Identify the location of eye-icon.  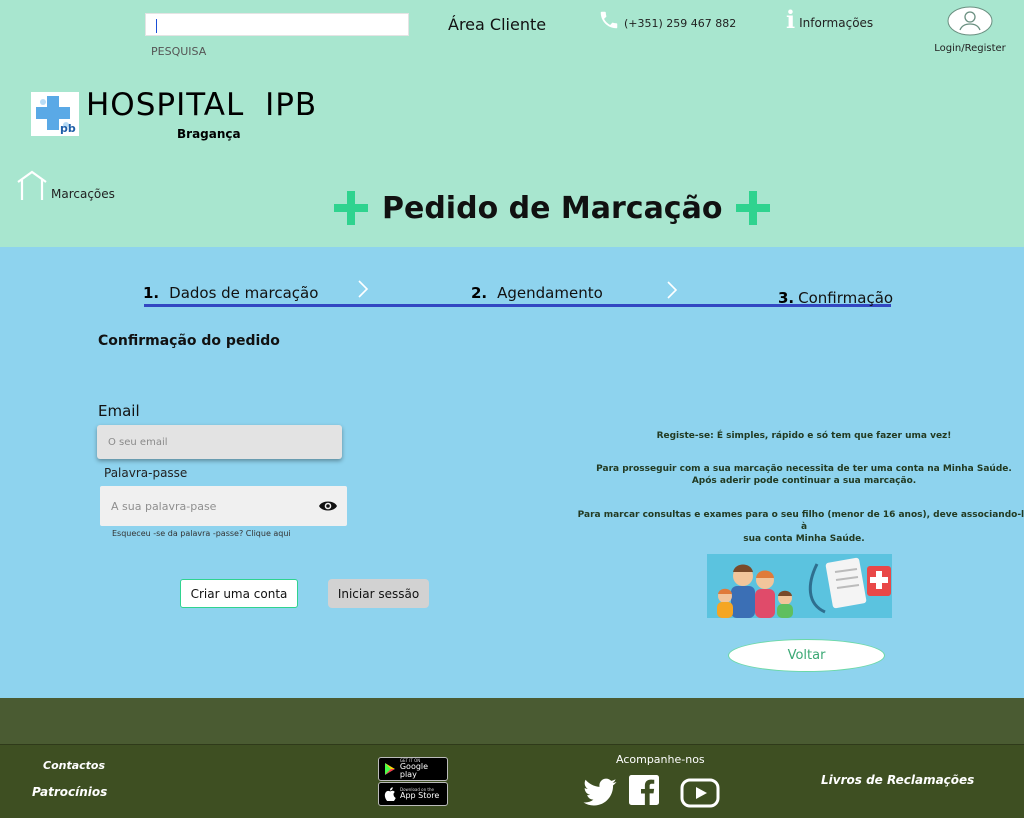
(328, 506).